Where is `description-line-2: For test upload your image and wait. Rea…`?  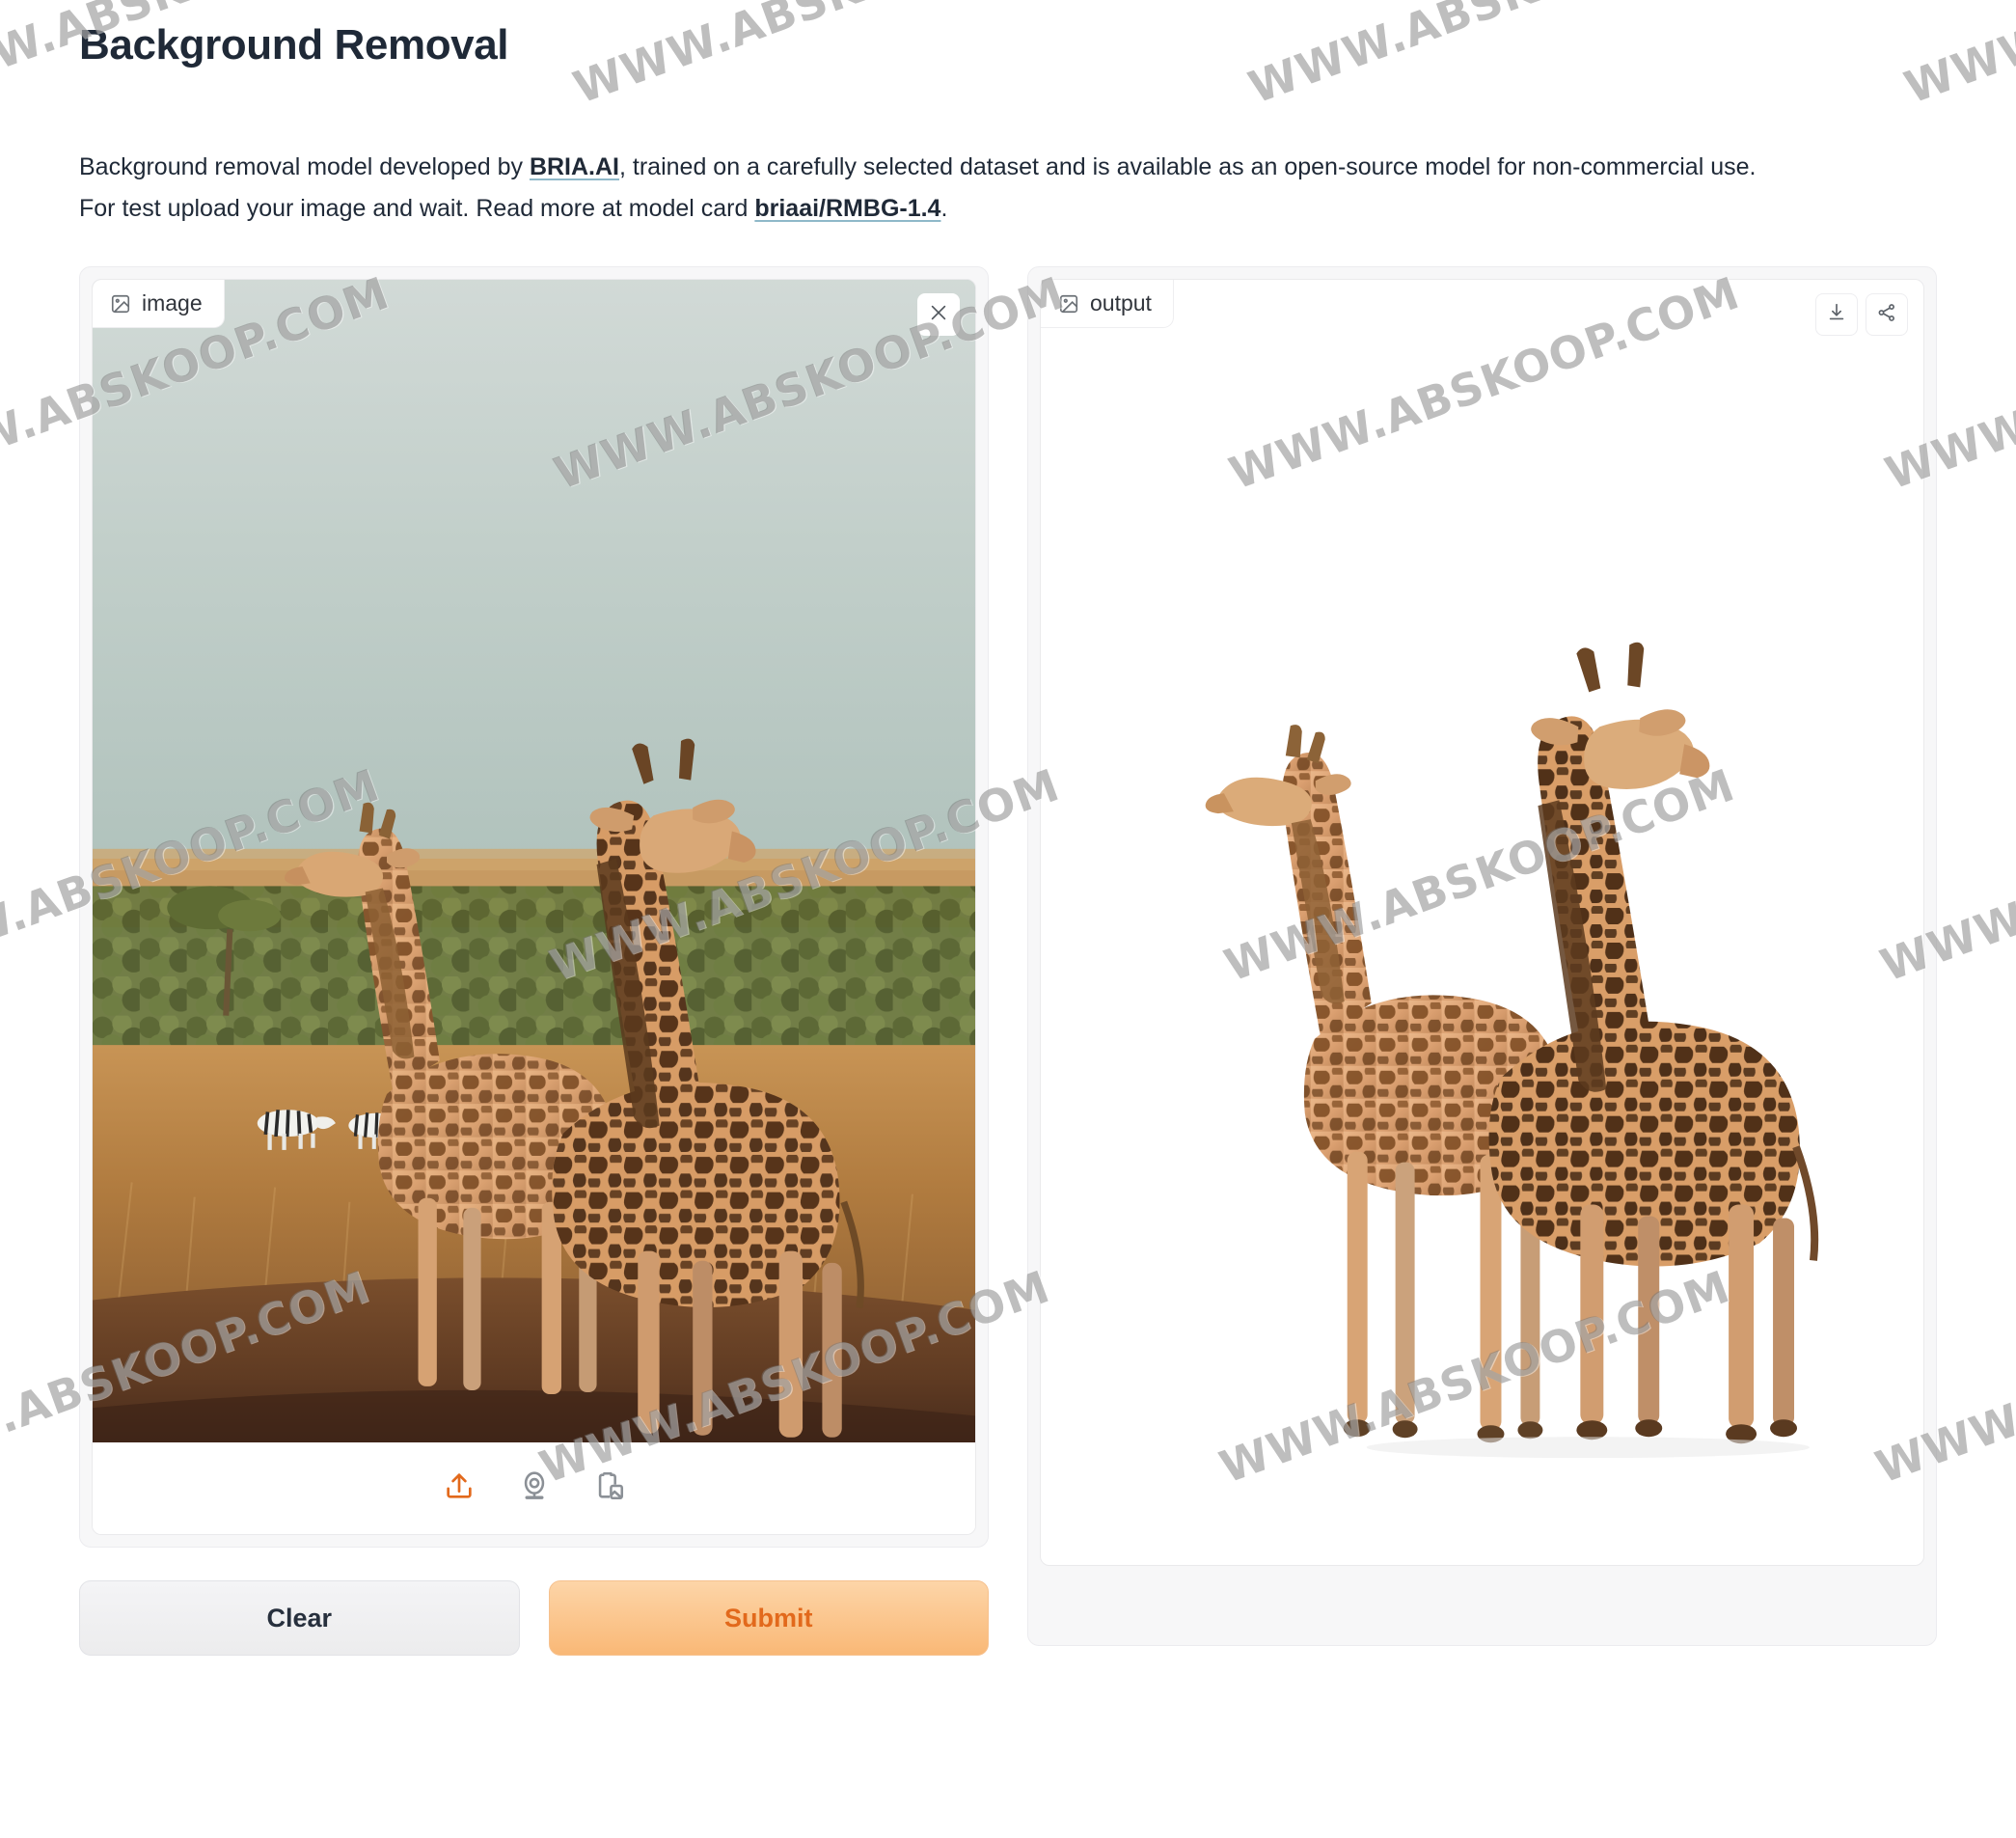
description-line-2: For test upload your image and wait. Rea… is located at coordinates (513, 208).